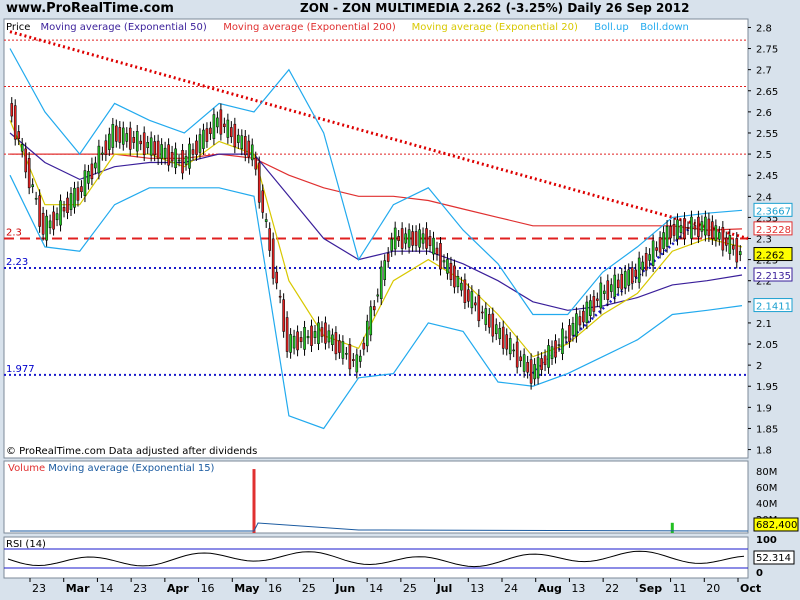 This screenshot has width=800, height=600. I want to click on x-tick-label: Jul, so click(444, 588).